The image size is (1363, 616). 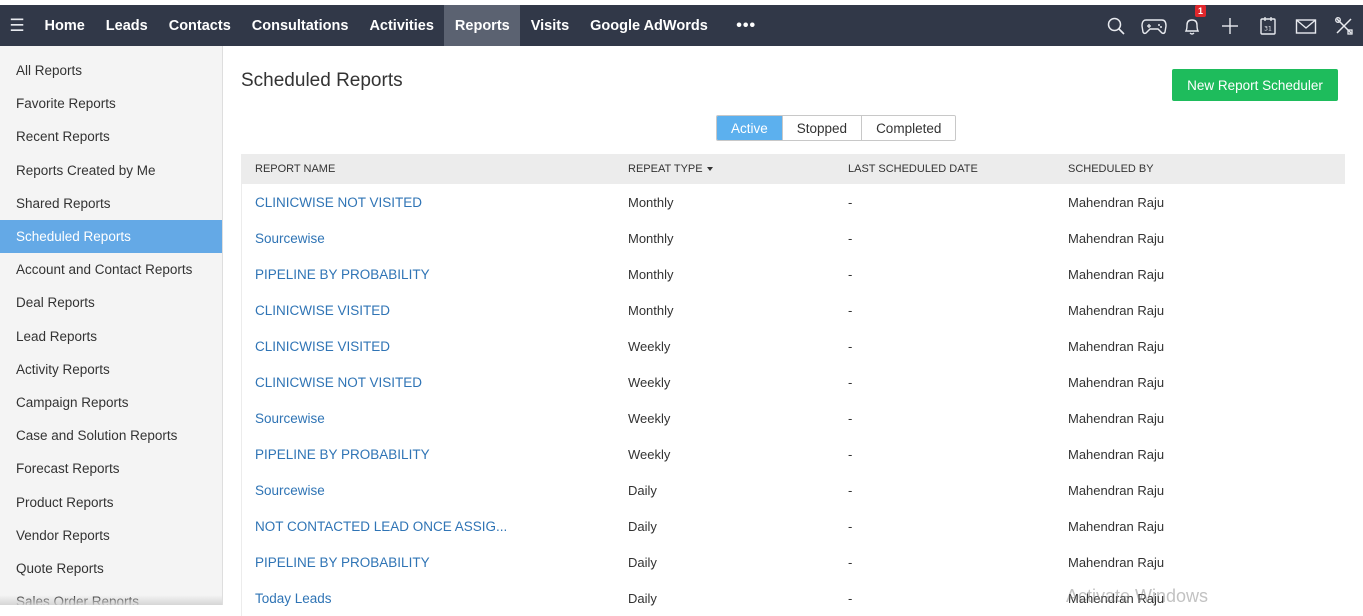 What do you see at coordinates (111, 568) in the screenshot?
I see `sidebar-item-quote-reports: Quote Reports` at bounding box center [111, 568].